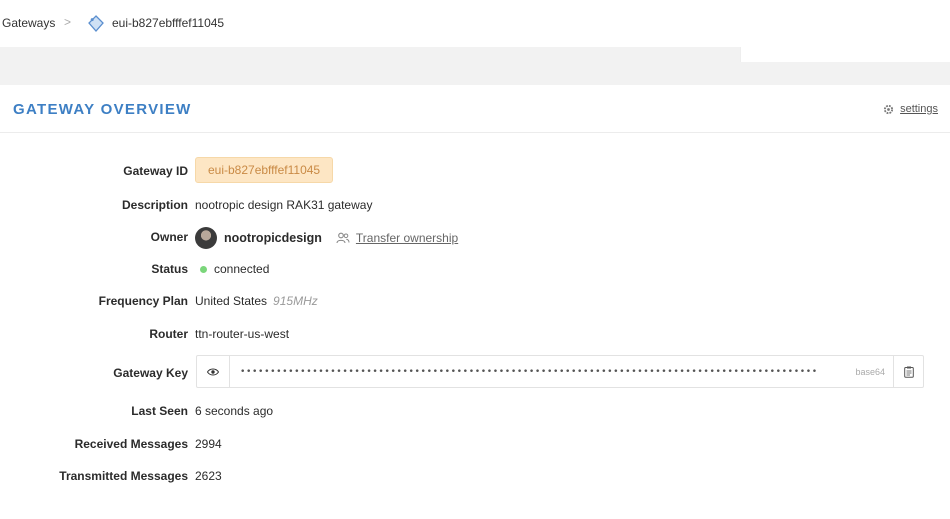  Describe the element at coordinates (169, 269) in the screenshot. I see `status-label: Status` at that location.